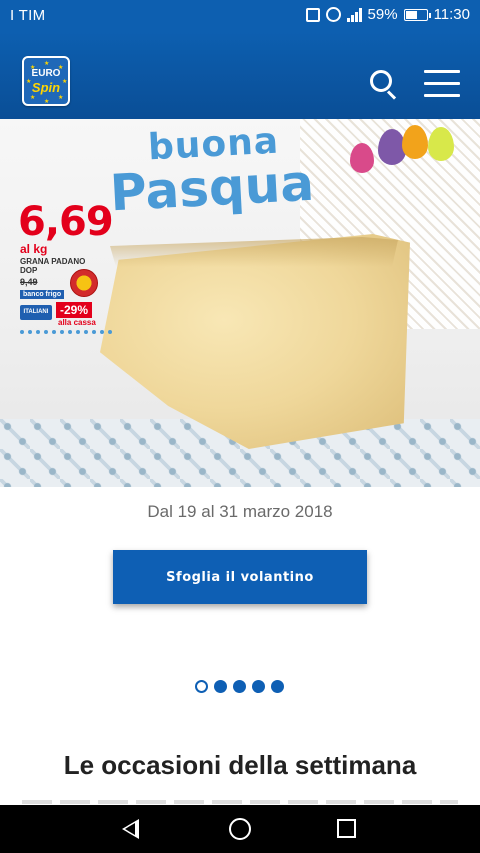 The width and height of the screenshot is (480, 853). I want to click on carousel-indicator, so click(239, 686).